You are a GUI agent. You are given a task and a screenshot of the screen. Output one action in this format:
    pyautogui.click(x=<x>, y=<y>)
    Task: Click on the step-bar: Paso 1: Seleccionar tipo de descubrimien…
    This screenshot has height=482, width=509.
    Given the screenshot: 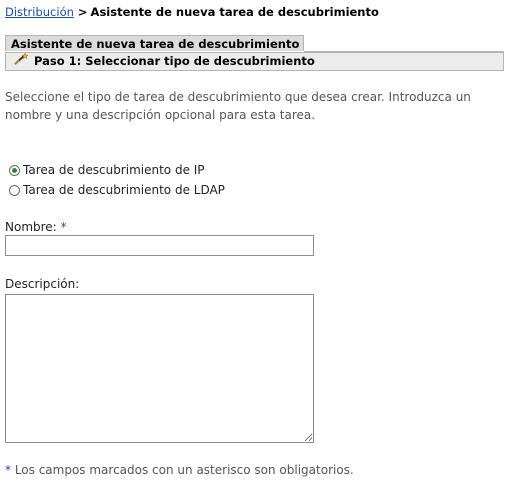 What is the action you would take?
    pyautogui.click(x=254, y=61)
    